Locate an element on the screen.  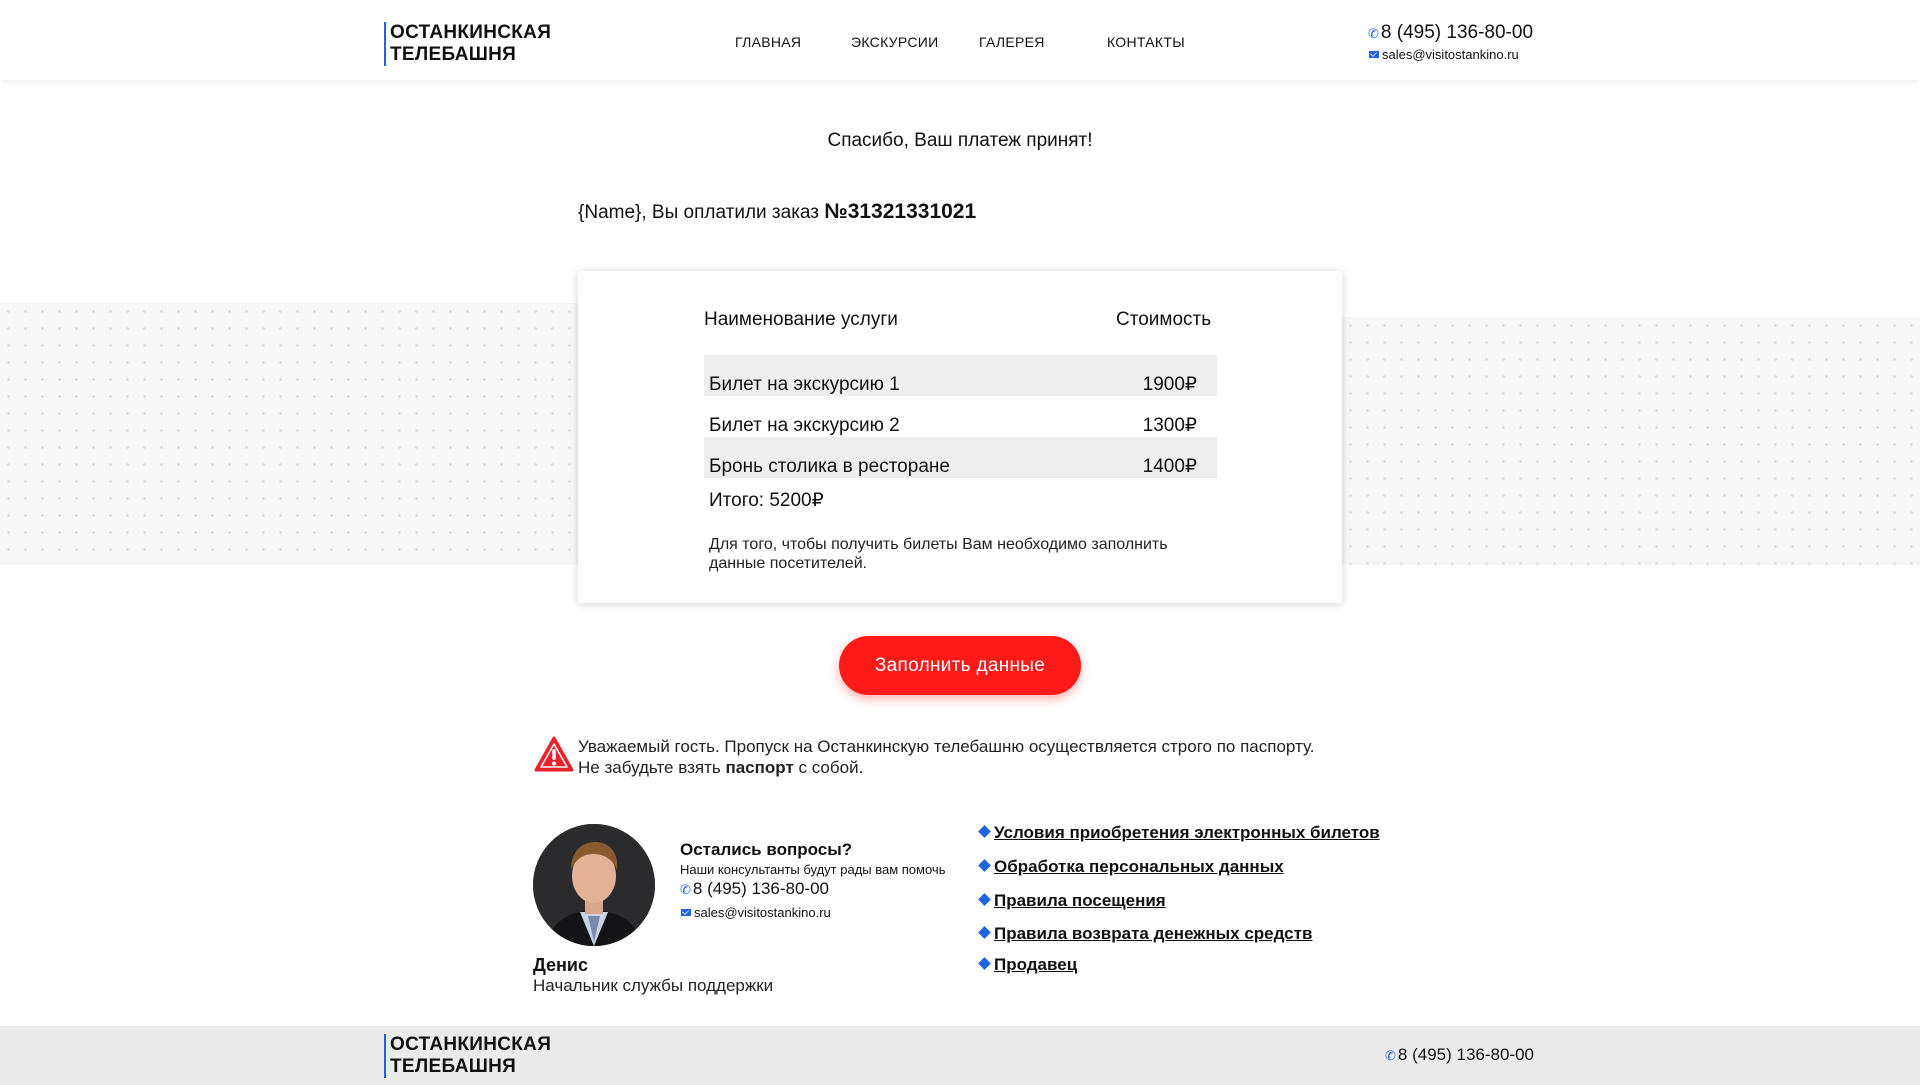
link-label: Правила посещения is located at coordinates (1080, 900).